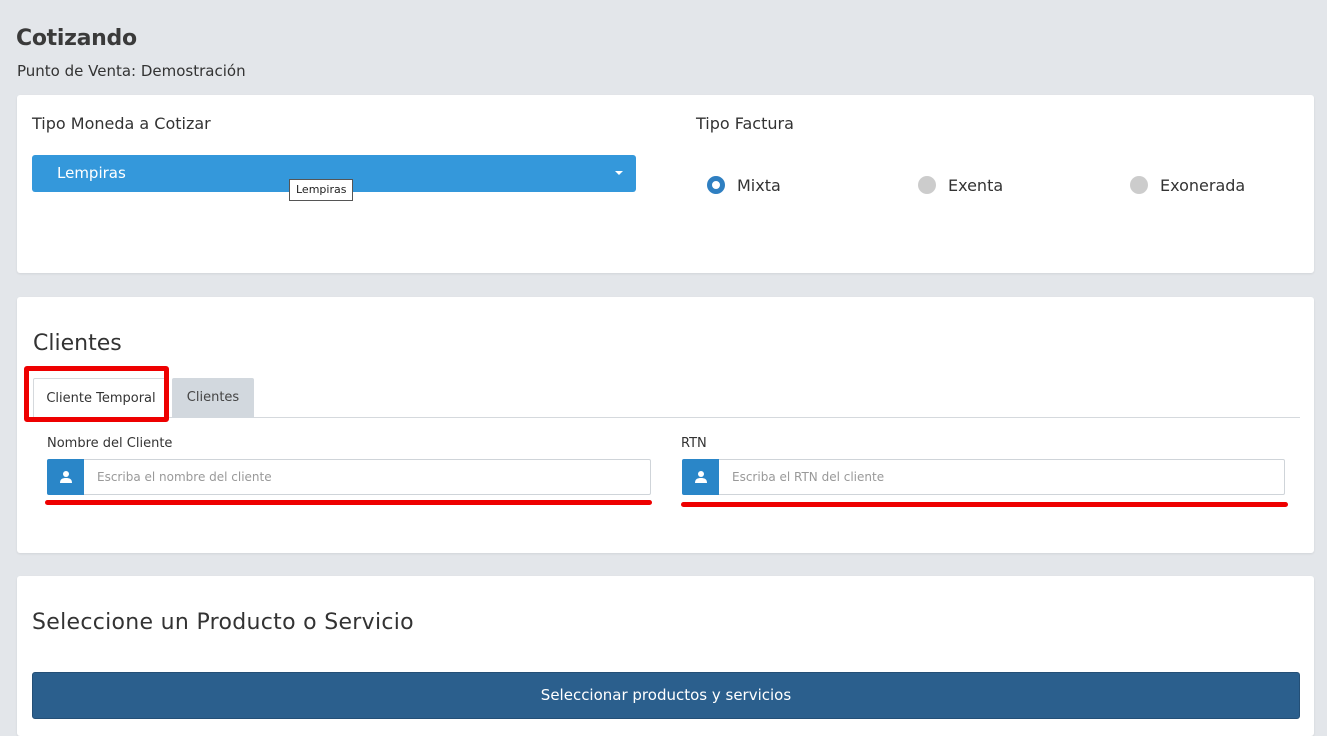  I want to click on client-name-input, so click(367, 477).